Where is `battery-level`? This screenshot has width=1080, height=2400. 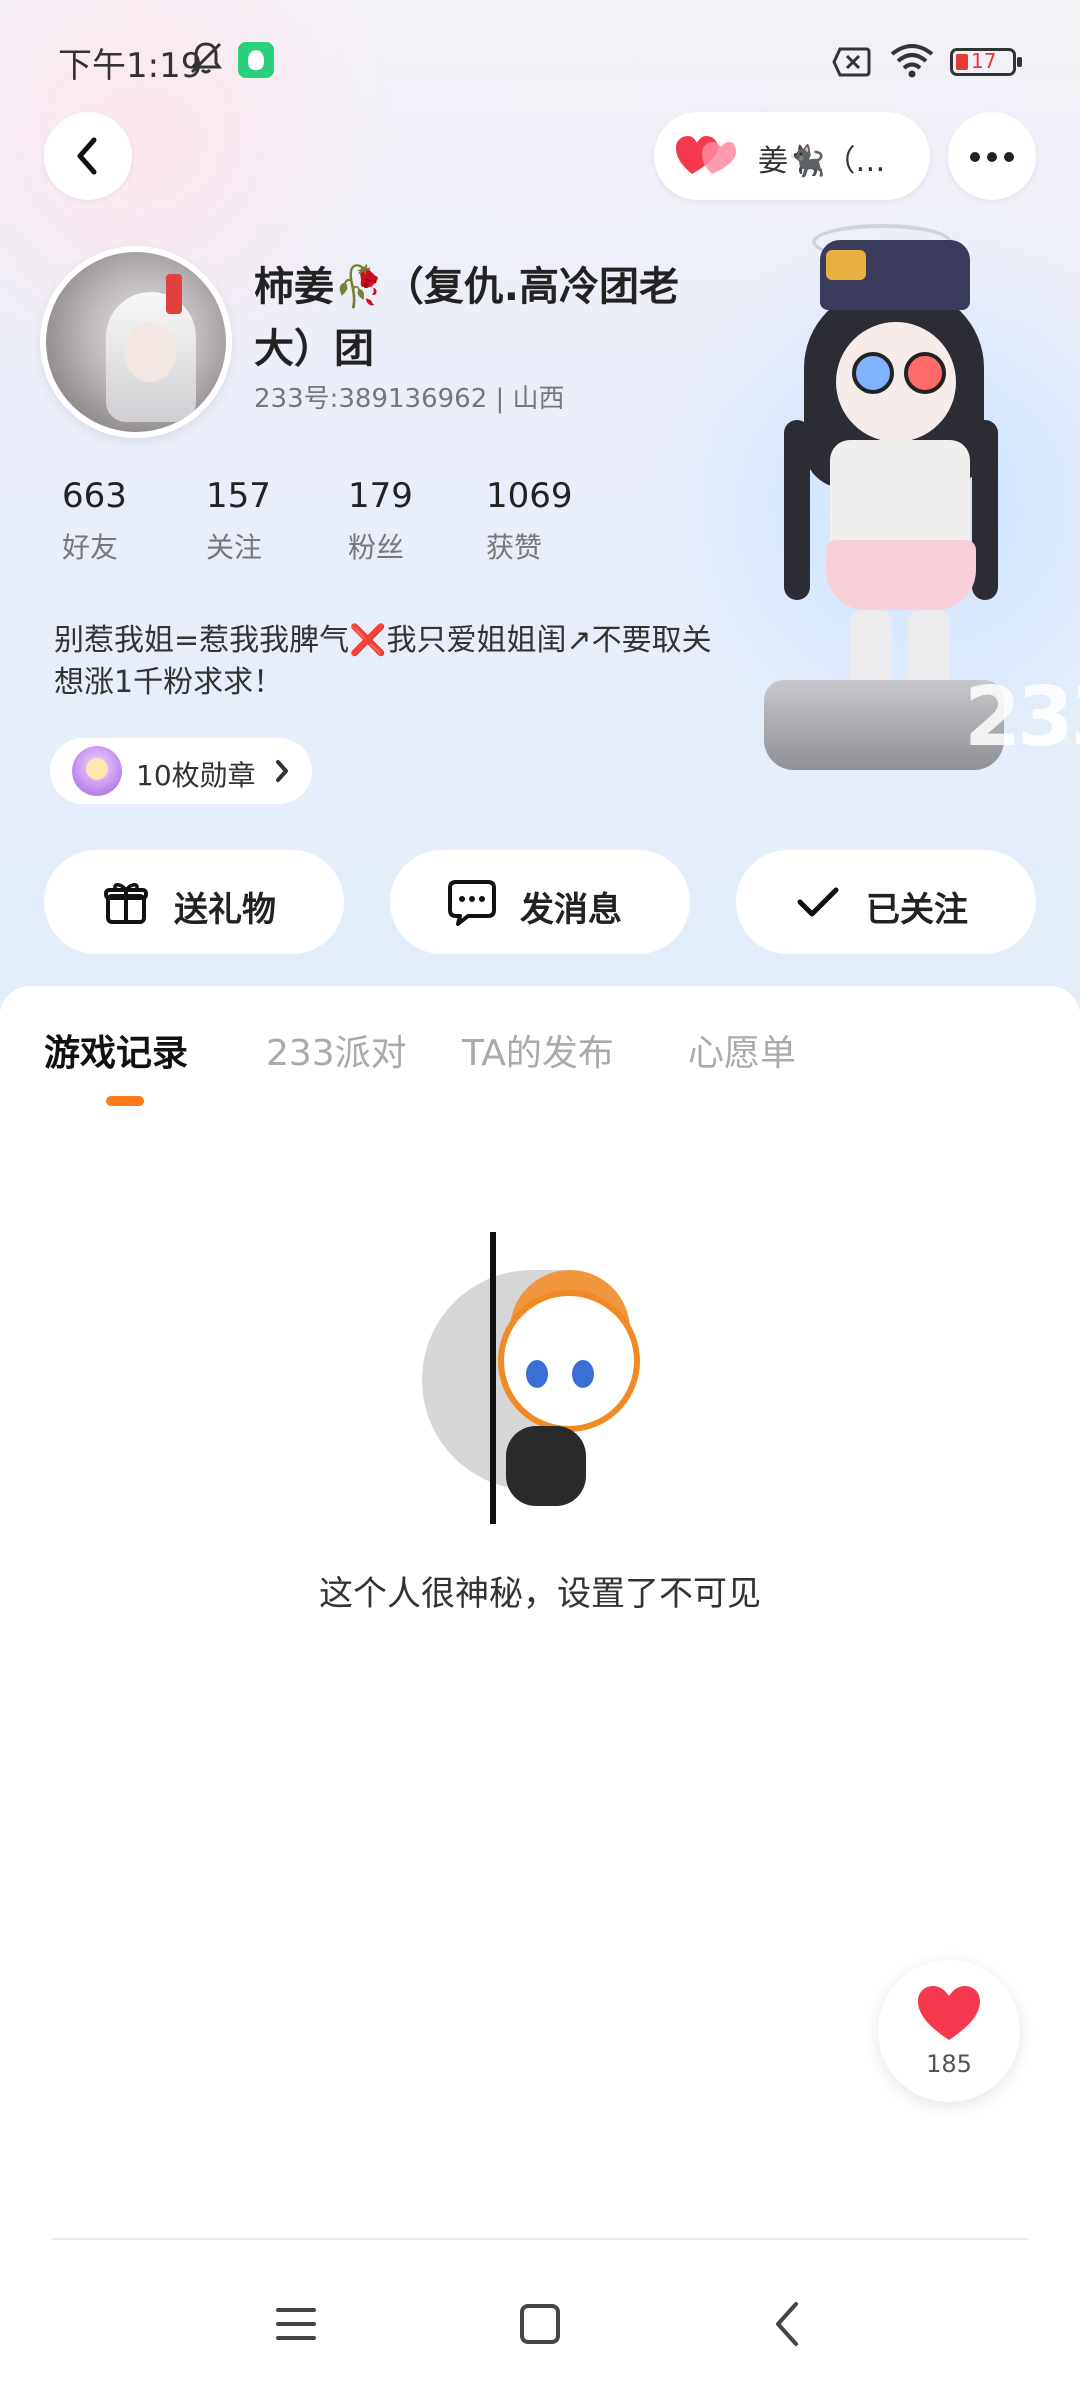
battery-level is located at coordinates (962, 62).